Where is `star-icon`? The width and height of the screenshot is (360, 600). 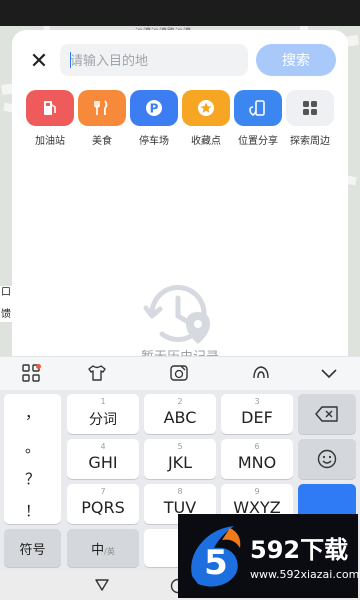 star-icon is located at coordinates (206, 108).